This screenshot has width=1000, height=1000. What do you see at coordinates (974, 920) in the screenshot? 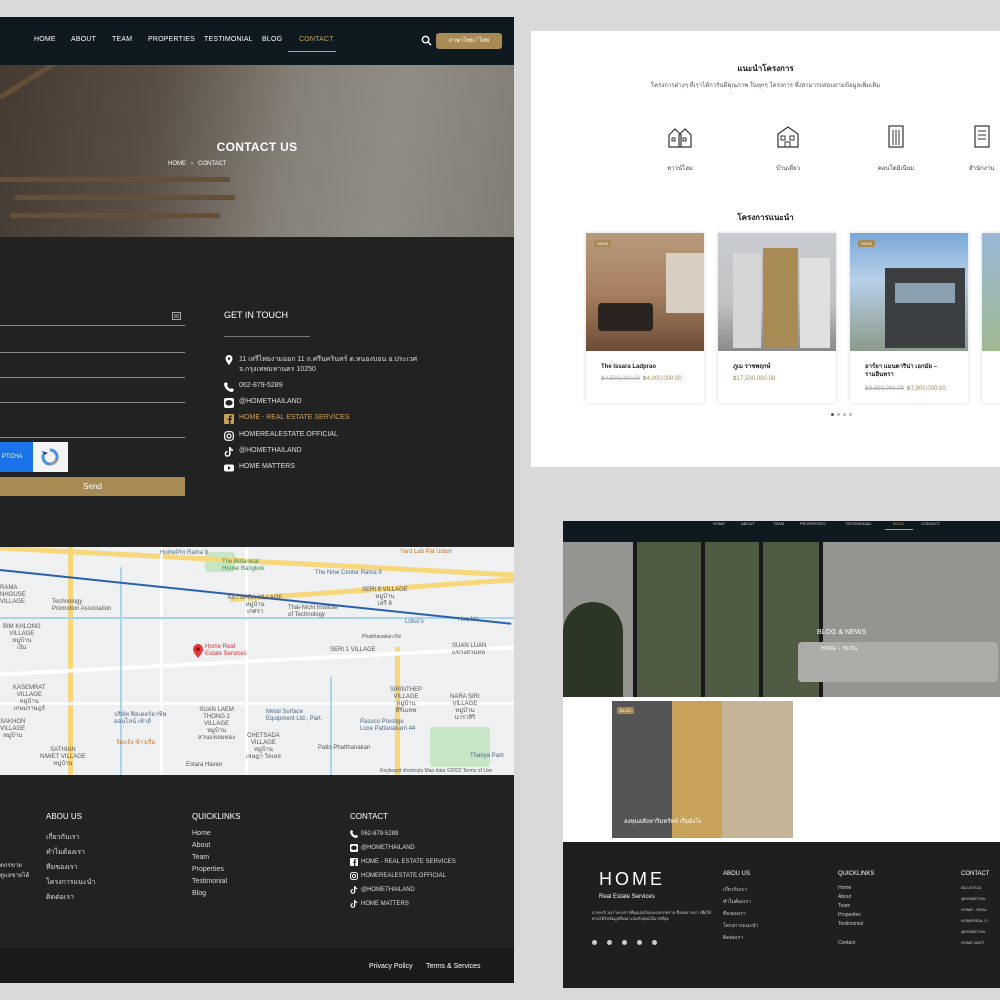
I see `footer-contact-item: HOMEREAL.O` at bounding box center [974, 920].